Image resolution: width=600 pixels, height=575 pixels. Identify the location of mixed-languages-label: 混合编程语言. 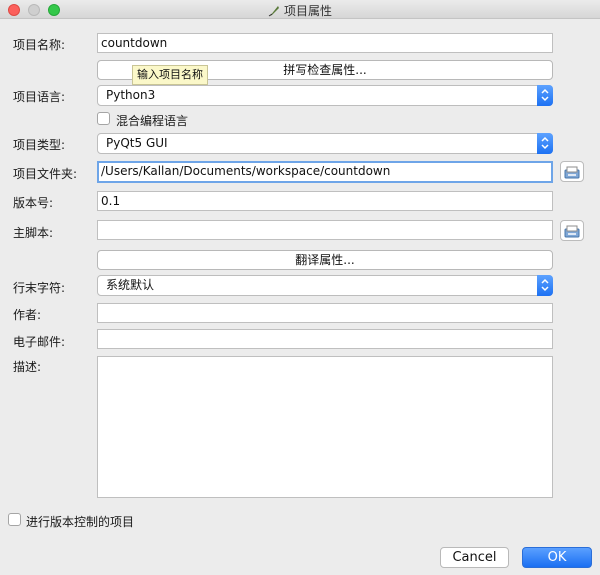
(152, 121).